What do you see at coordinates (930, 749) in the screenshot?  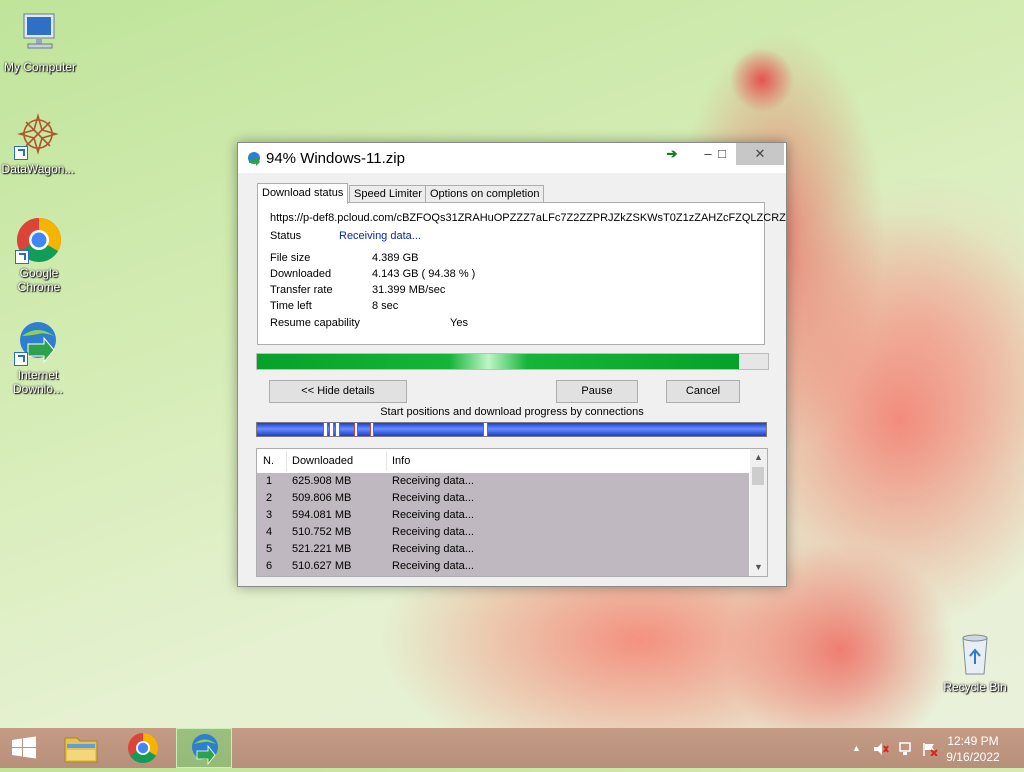 I see `action-center-flag-icon` at bounding box center [930, 749].